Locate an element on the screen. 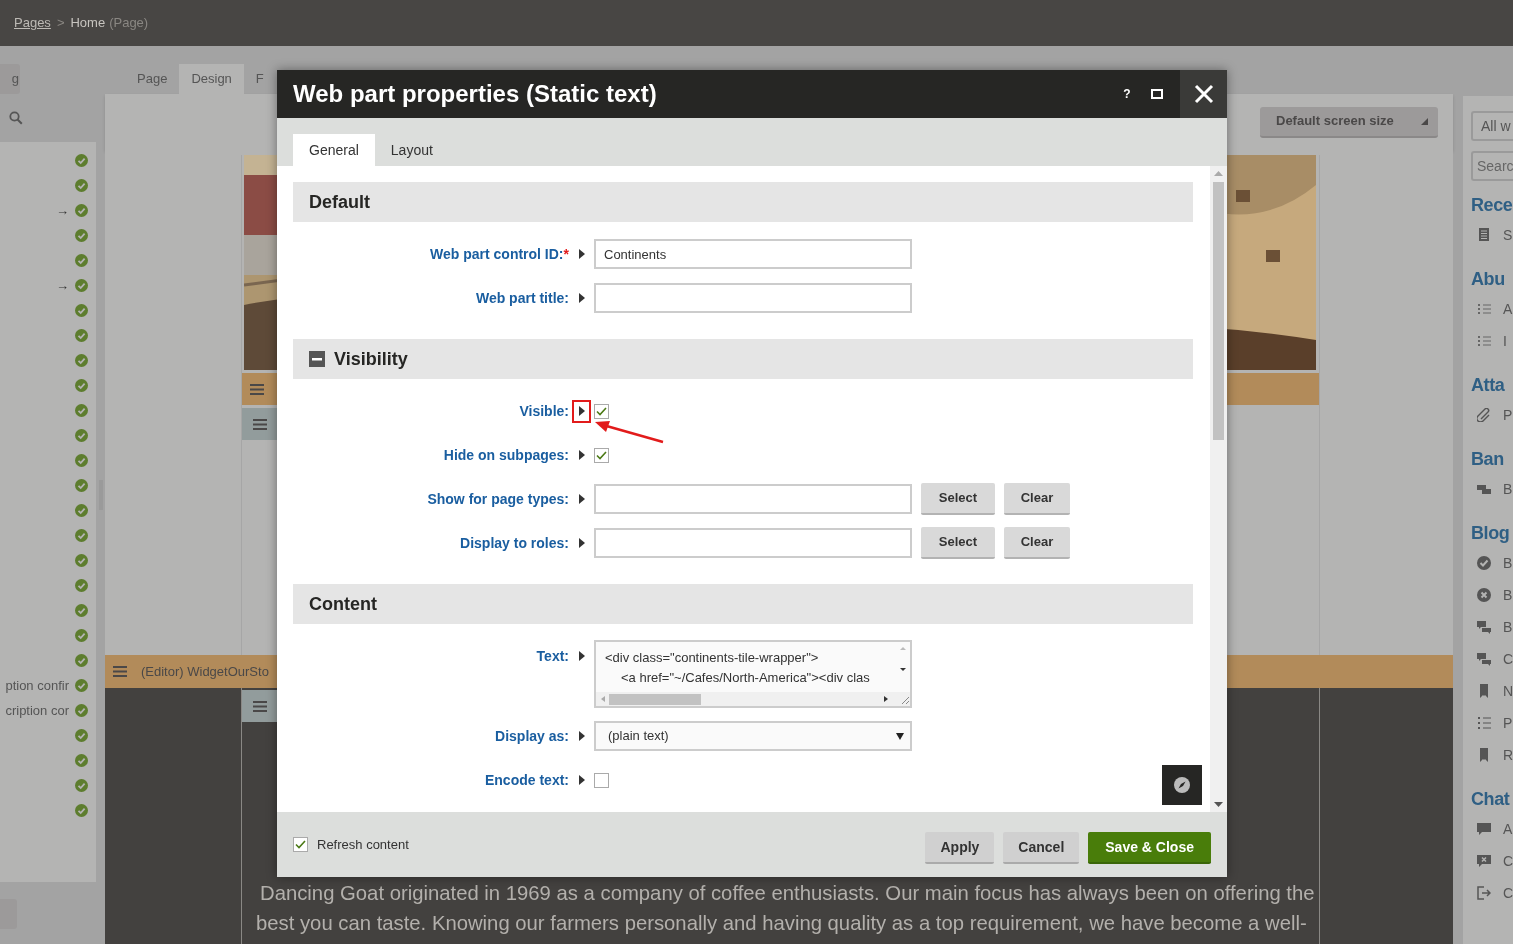 This screenshot has width=1513, height=944. checkmark-icon is located at coordinates (601, 455).